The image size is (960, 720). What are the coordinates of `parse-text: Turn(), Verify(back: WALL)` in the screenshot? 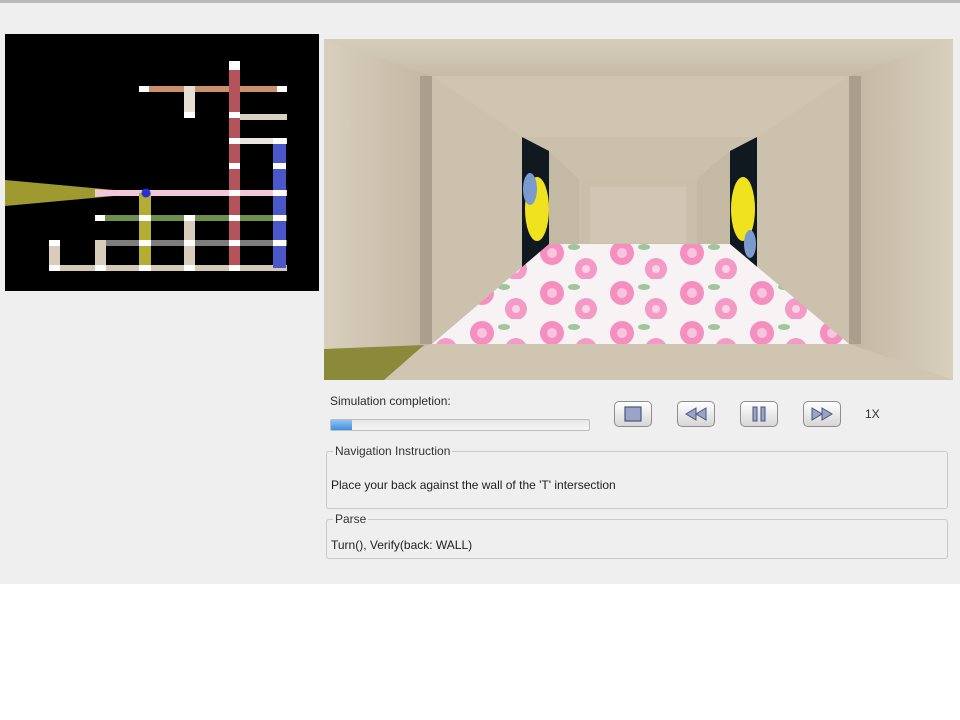 It's located at (402, 545).